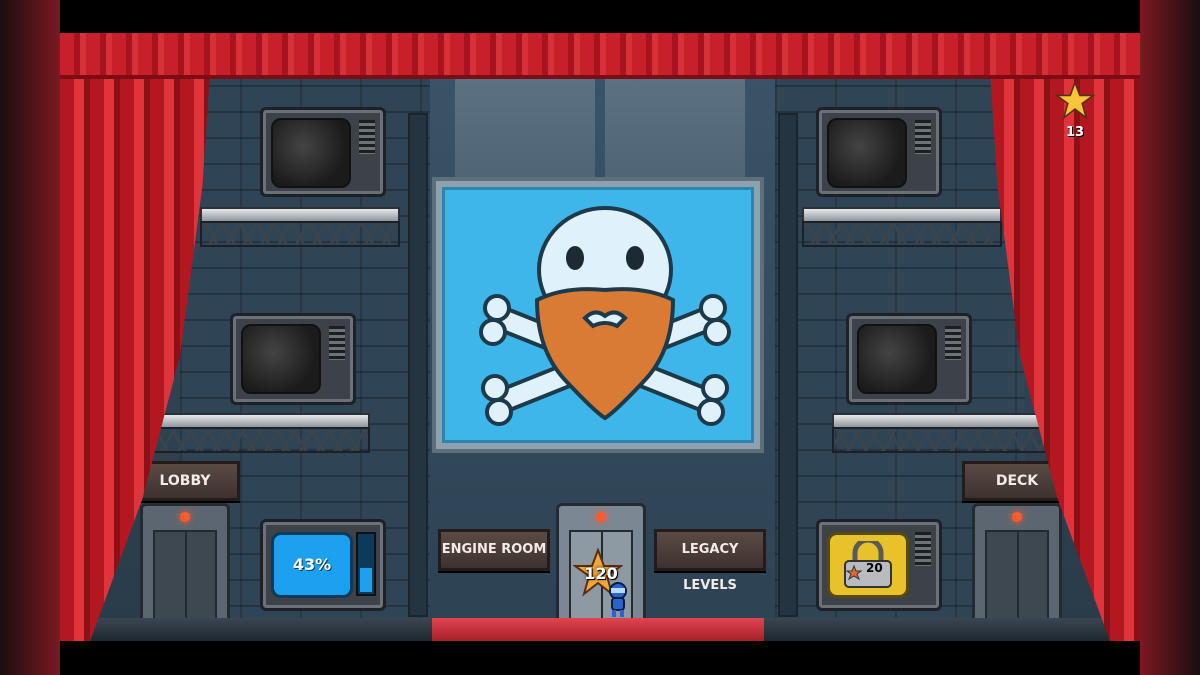  I want to click on progress-bar-fill, so click(366, 579).